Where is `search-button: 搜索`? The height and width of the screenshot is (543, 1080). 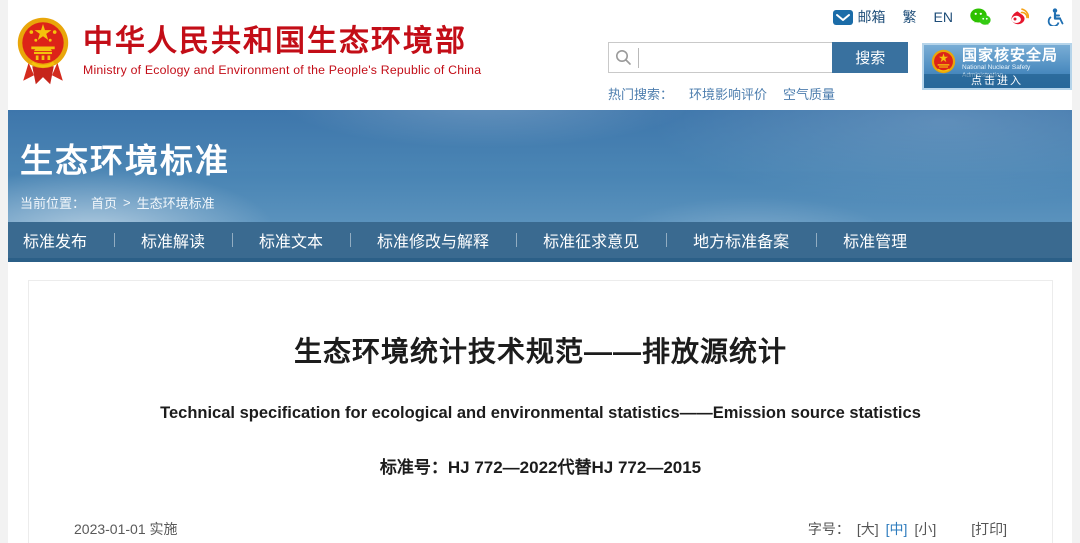
search-button: 搜索 is located at coordinates (870, 57).